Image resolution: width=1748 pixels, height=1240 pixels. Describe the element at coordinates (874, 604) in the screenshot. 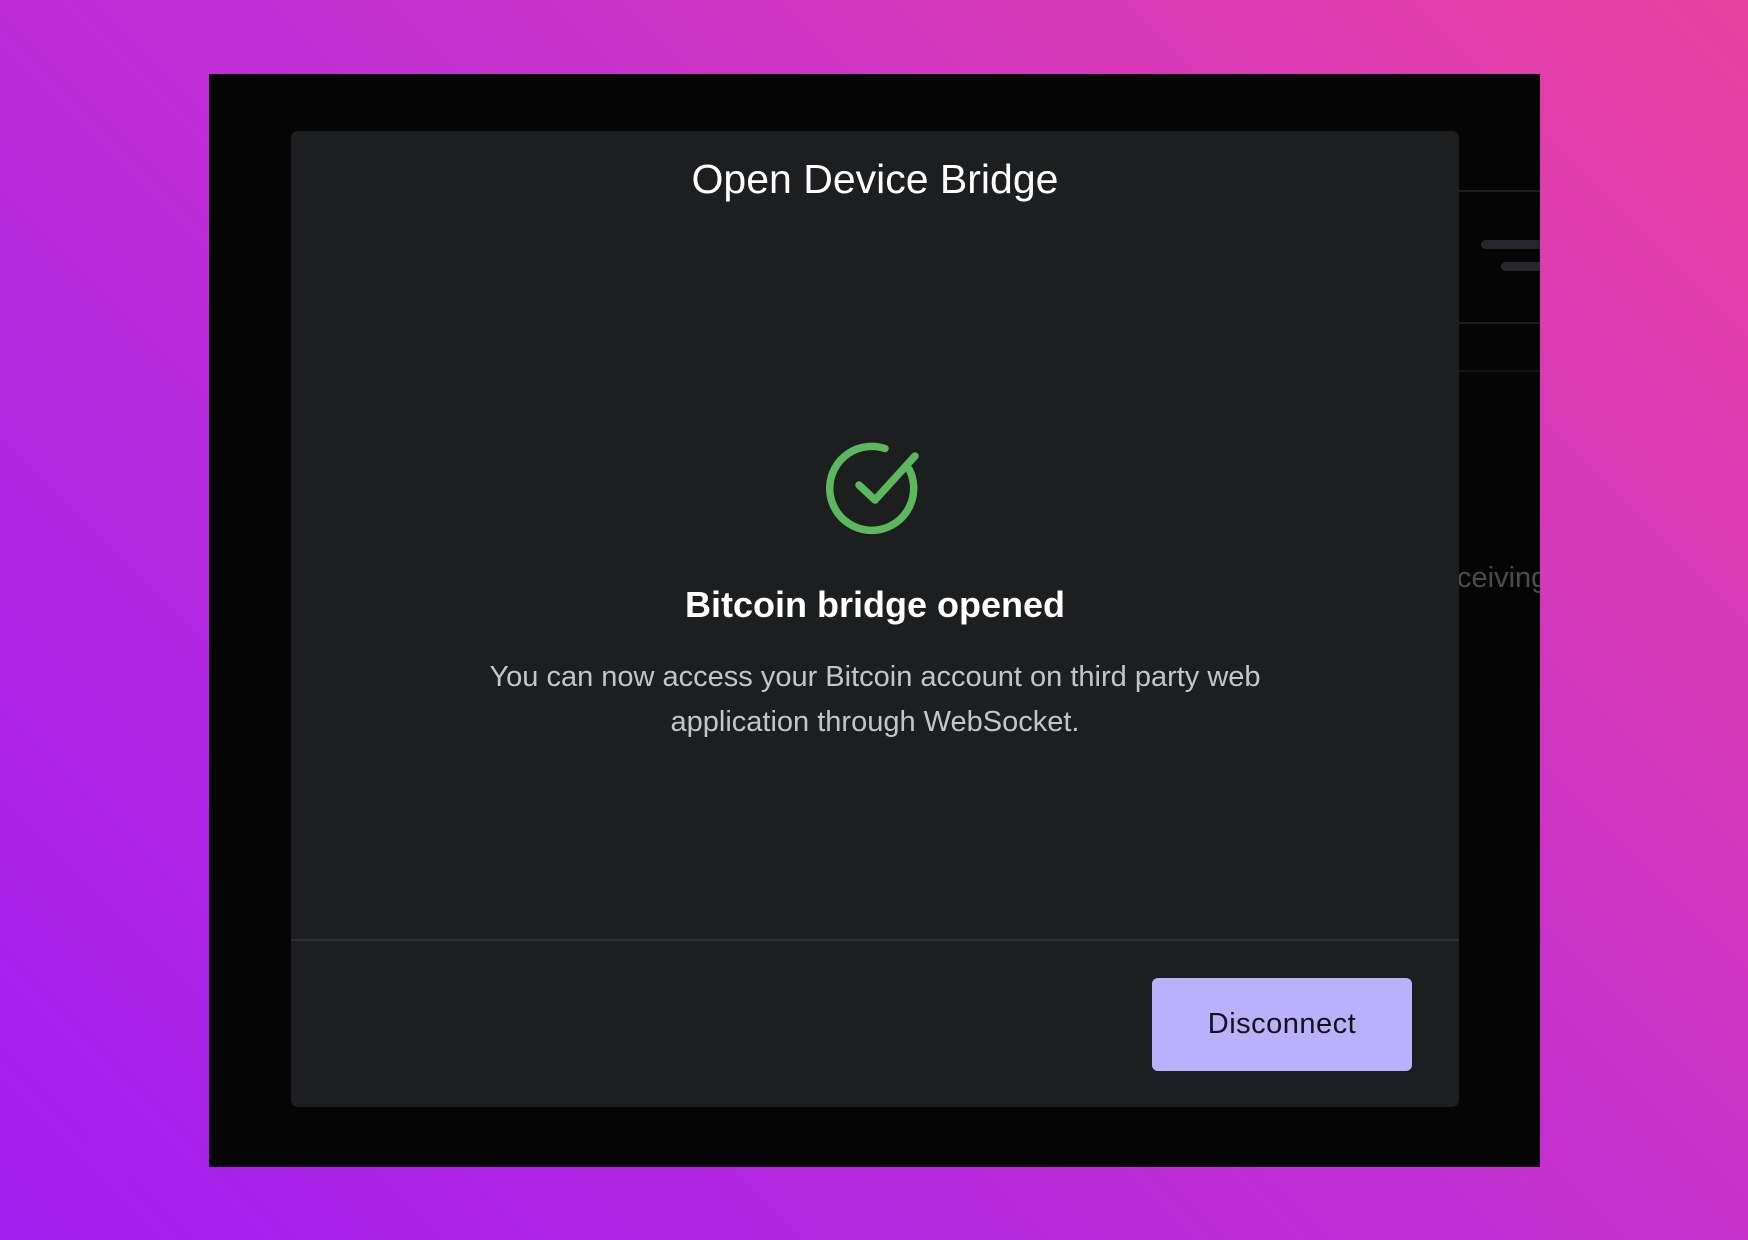

I see `status-title: Bitcoin bridge opened` at that location.